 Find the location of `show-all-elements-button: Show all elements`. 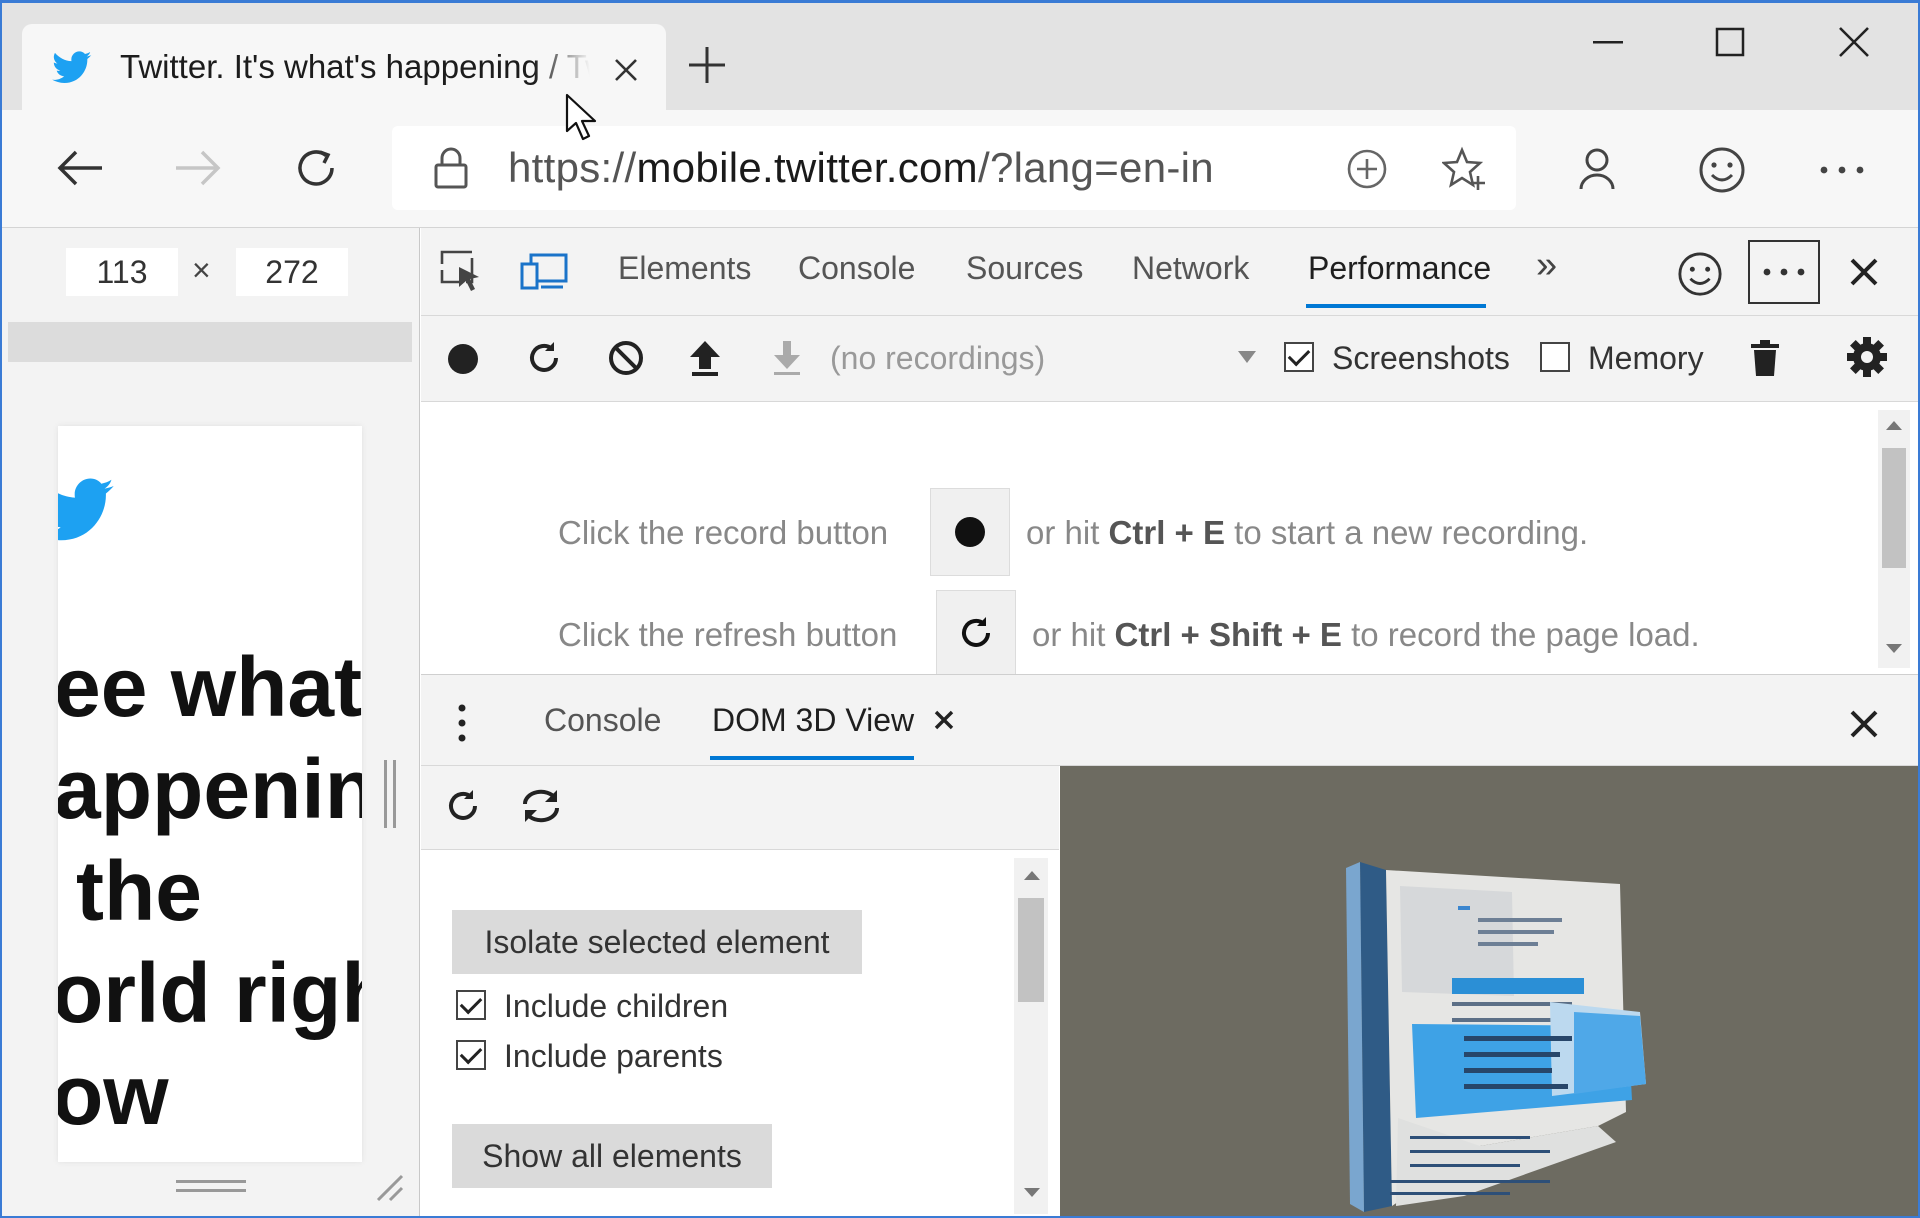

show-all-elements-button: Show all elements is located at coordinates (612, 1156).